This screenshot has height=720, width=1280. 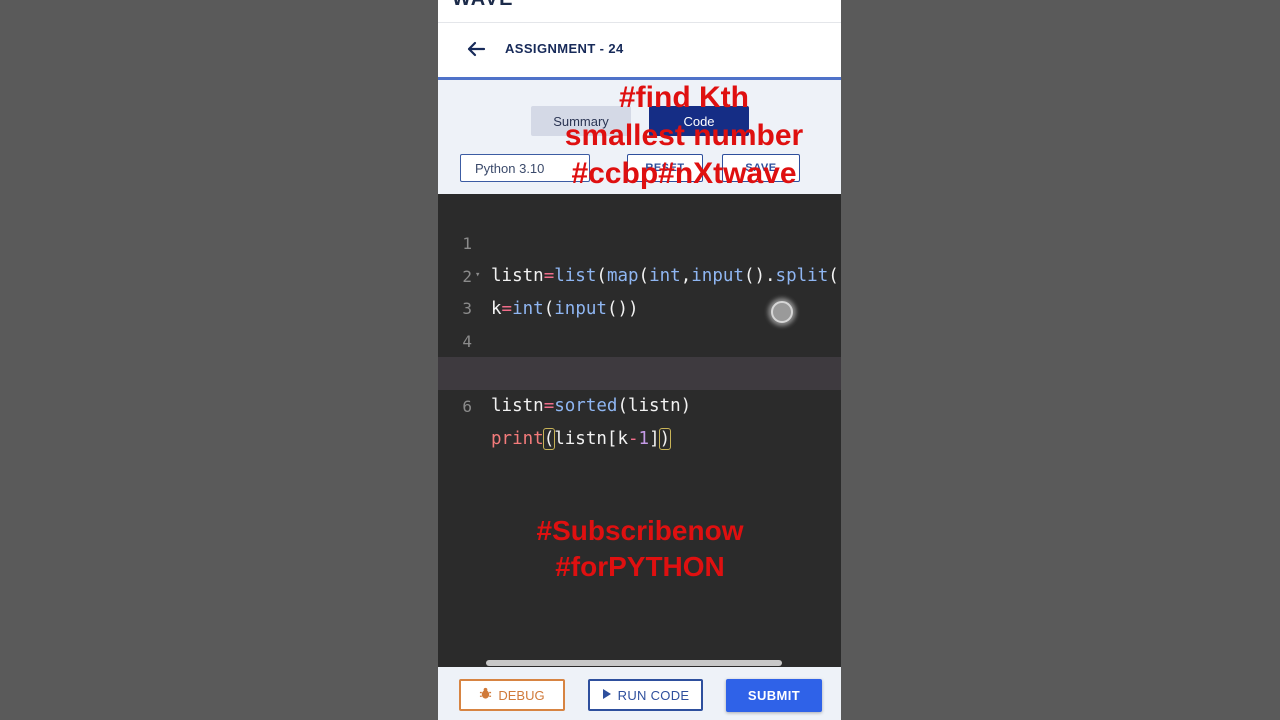 What do you see at coordinates (639, 11) in the screenshot?
I see `brand-bar: WAVETM` at bounding box center [639, 11].